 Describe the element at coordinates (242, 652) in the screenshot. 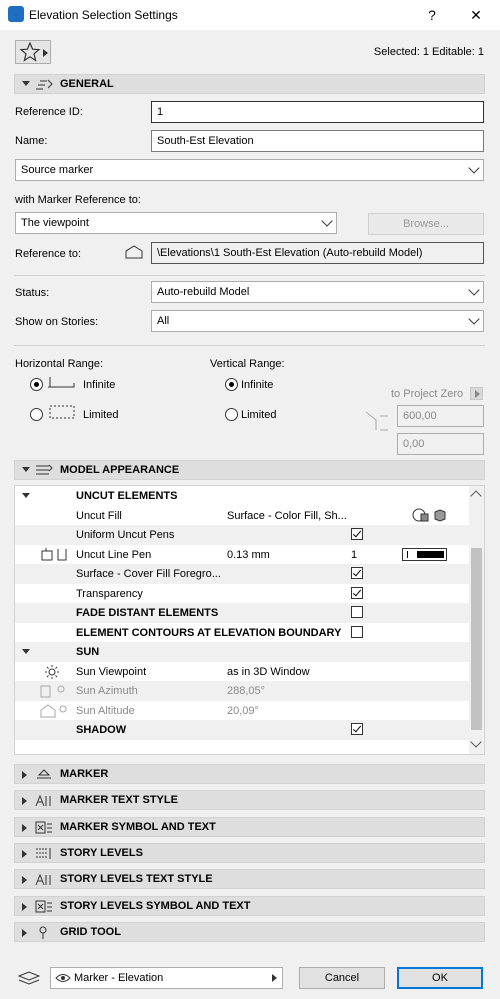

I see `tree-group-sun: SUN` at that location.